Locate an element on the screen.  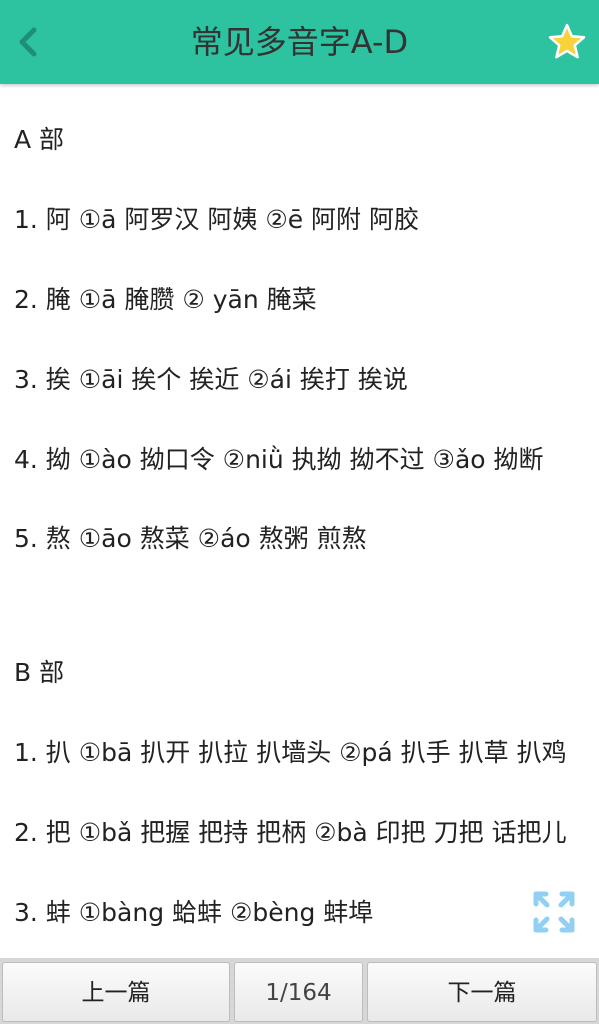
list-item: 1. 扒 ①bā 扒开 扒拉 扒墙头 ②pá 扒手 扒草 扒鸡 is located at coordinates (290, 752).